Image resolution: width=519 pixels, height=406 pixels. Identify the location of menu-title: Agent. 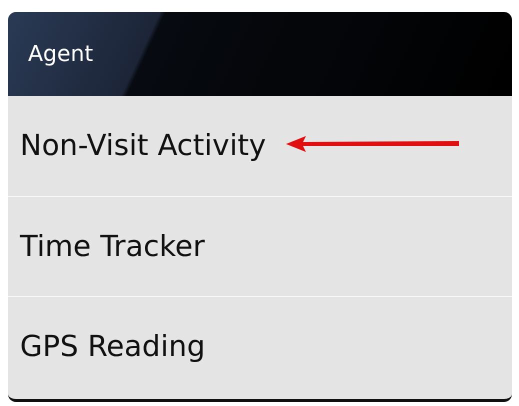
(61, 54).